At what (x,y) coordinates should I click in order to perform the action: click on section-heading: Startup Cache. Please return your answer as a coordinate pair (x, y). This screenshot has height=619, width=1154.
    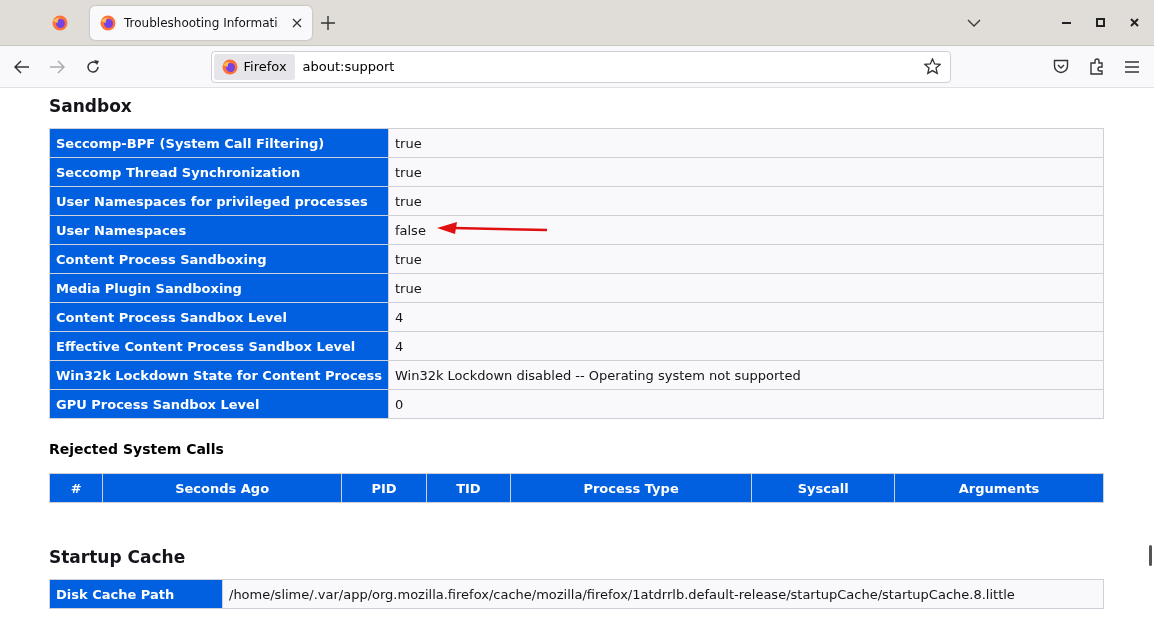
    Looking at the image, I should click on (118, 557).